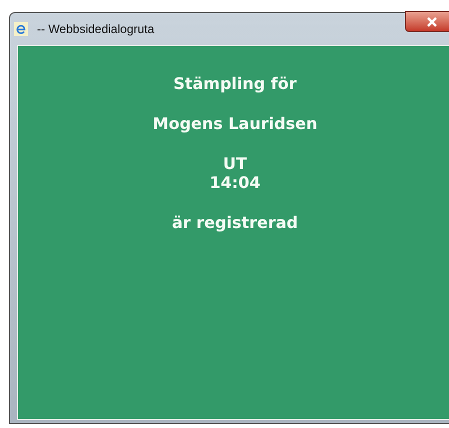 The width and height of the screenshot is (449, 428). Describe the element at coordinates (235, 83) in the screenshot. I see `message-text: Stämpling för` at that location.